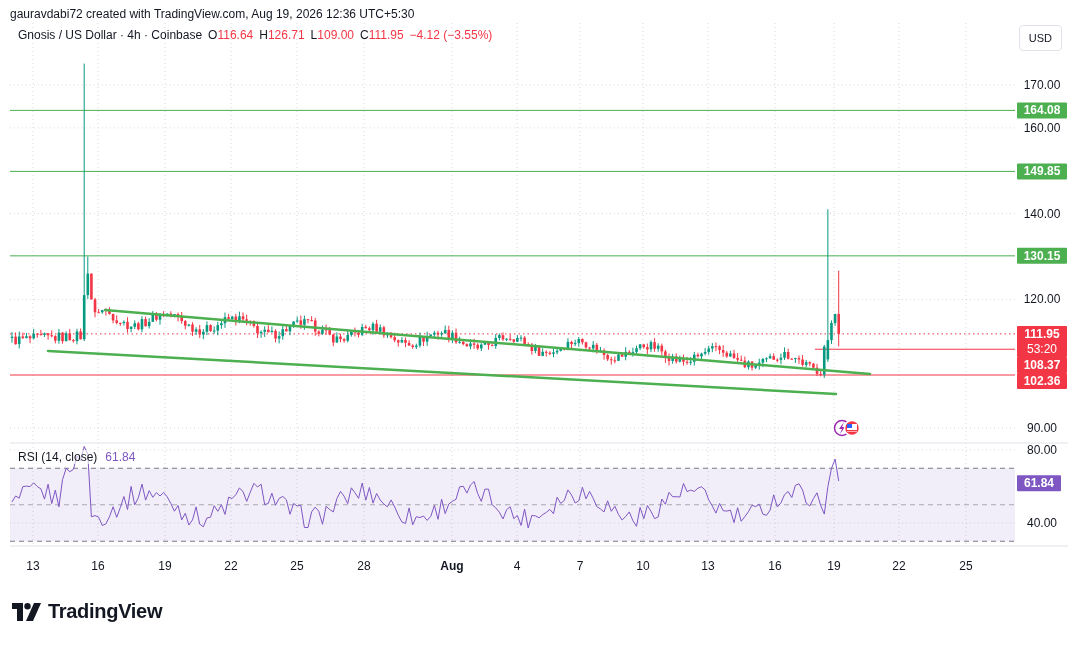 The height and width of the screenshot is (647, 1080). Describe the element at coordinates (1042, 299) in the screenshot. I see `price-axis-label: 120.00` at that location.